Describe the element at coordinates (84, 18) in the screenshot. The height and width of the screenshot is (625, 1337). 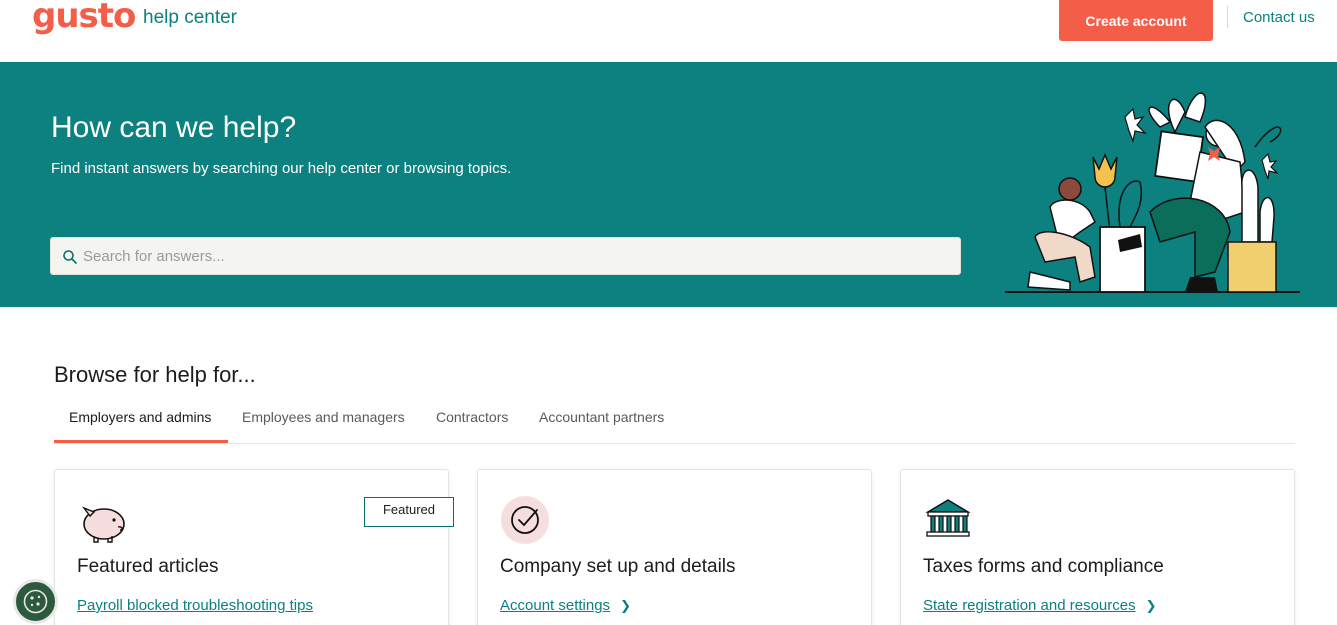
I see `gusto-logo: gusto` at that location.